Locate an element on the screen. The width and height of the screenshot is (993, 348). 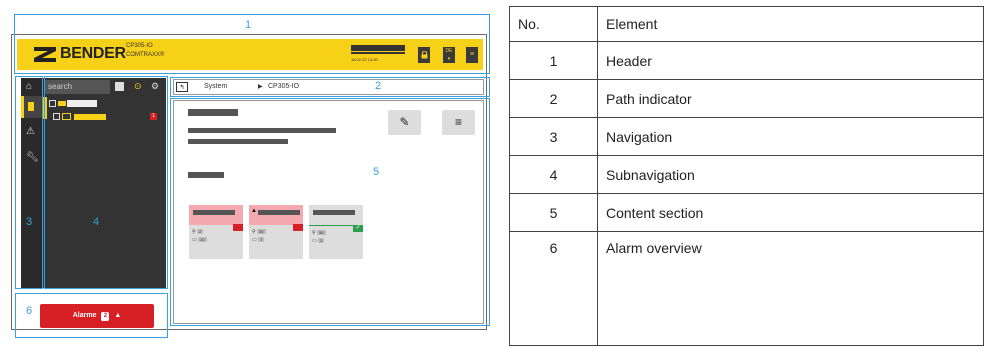
callout-number-4: 4 is located at coordinates (96, 222).